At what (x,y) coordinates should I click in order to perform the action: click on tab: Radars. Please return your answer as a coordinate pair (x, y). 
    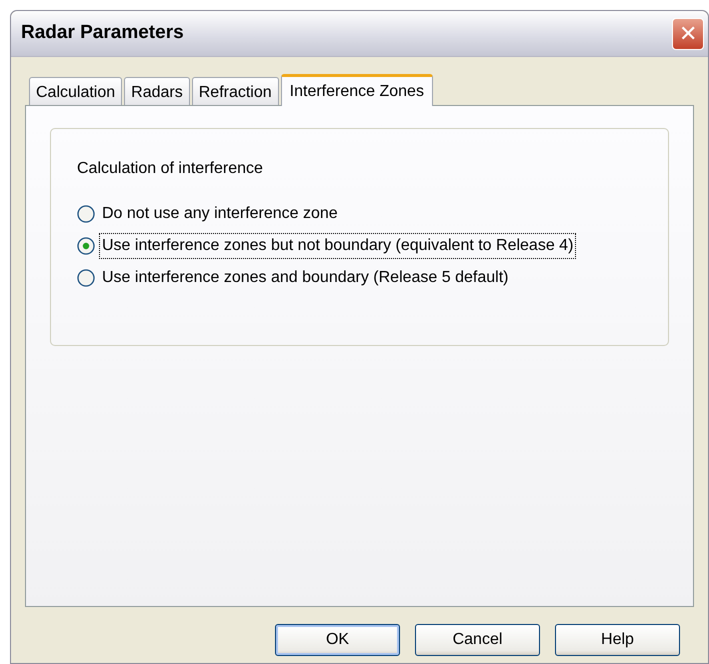
    Looking at the image, I should click on (157, 91).